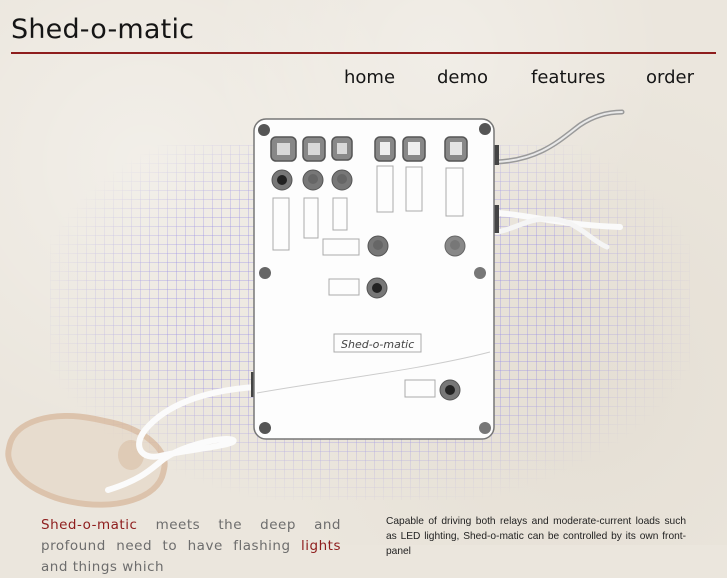 The width and height of the screenshot is (727, 578). What do you see at coordinates (89, 525) in the screenshot?
I see `brand-highlight: Shed-o-matic` at bounding box center [89, 525].